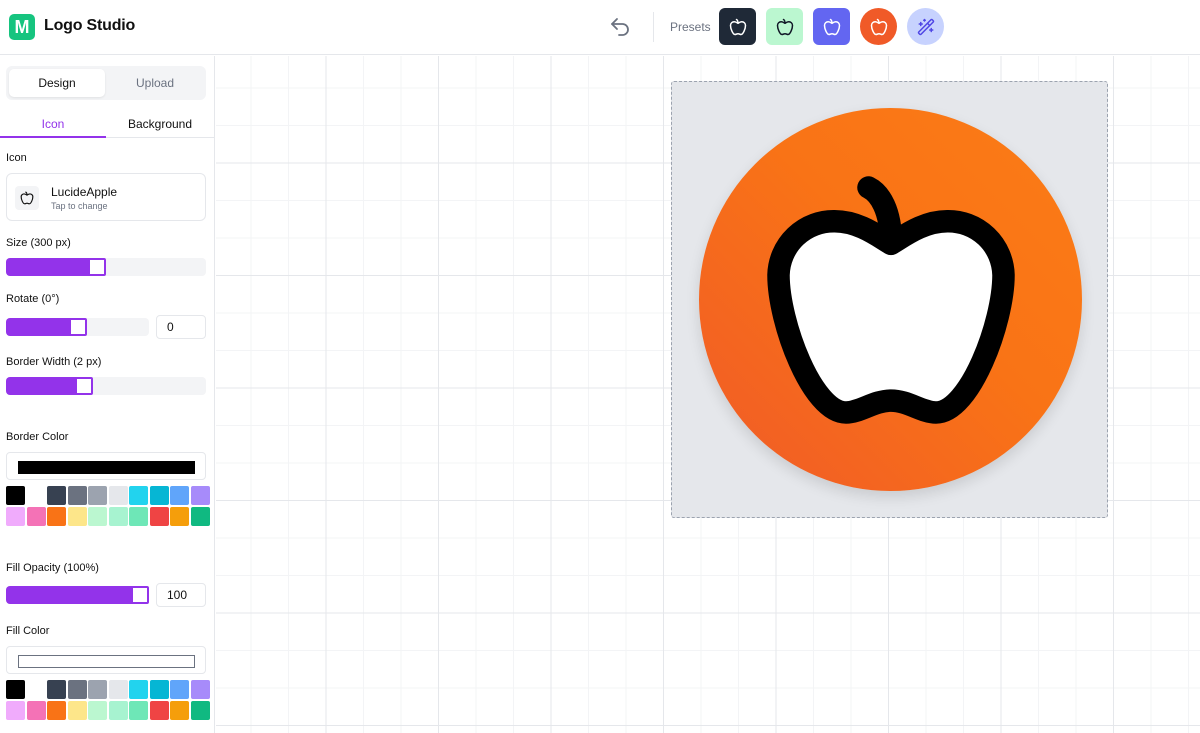 The image size is (1200, 733). What do you see at coordinates (155, 83) in the screenshot?
I see `tab-upload: Upload` at bounding box center [155, 83].